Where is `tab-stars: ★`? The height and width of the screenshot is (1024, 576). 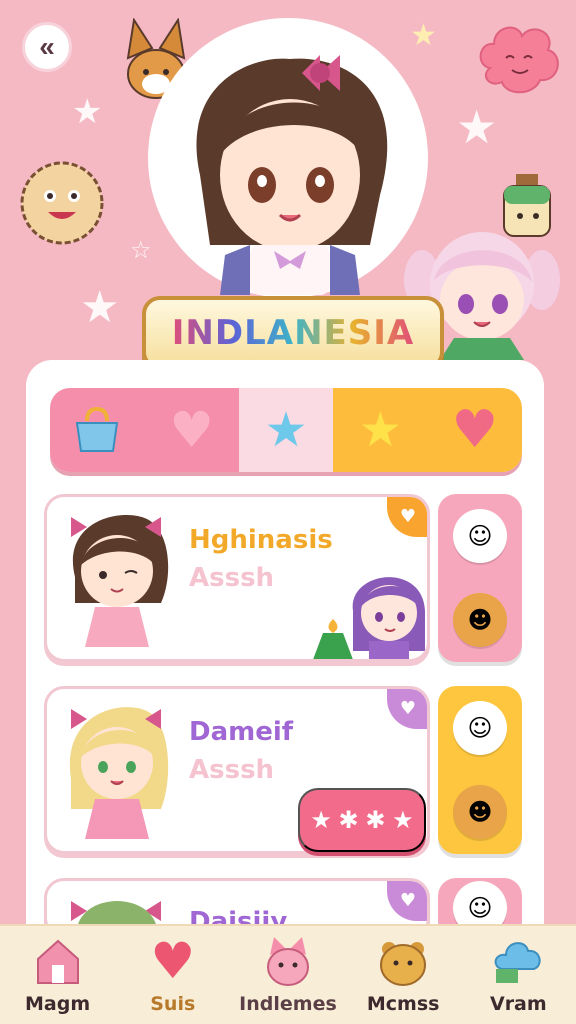
tab-stars: ★ is located at coordinates (286, 430).